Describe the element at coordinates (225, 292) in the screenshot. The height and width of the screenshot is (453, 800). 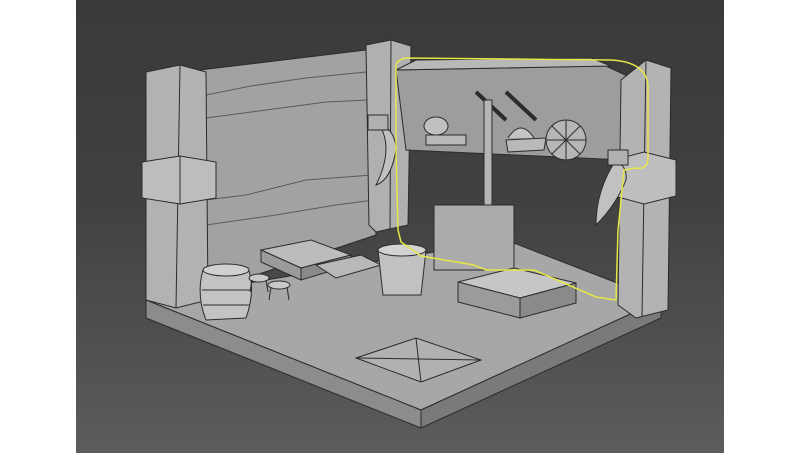
I see `barrel` at that location.